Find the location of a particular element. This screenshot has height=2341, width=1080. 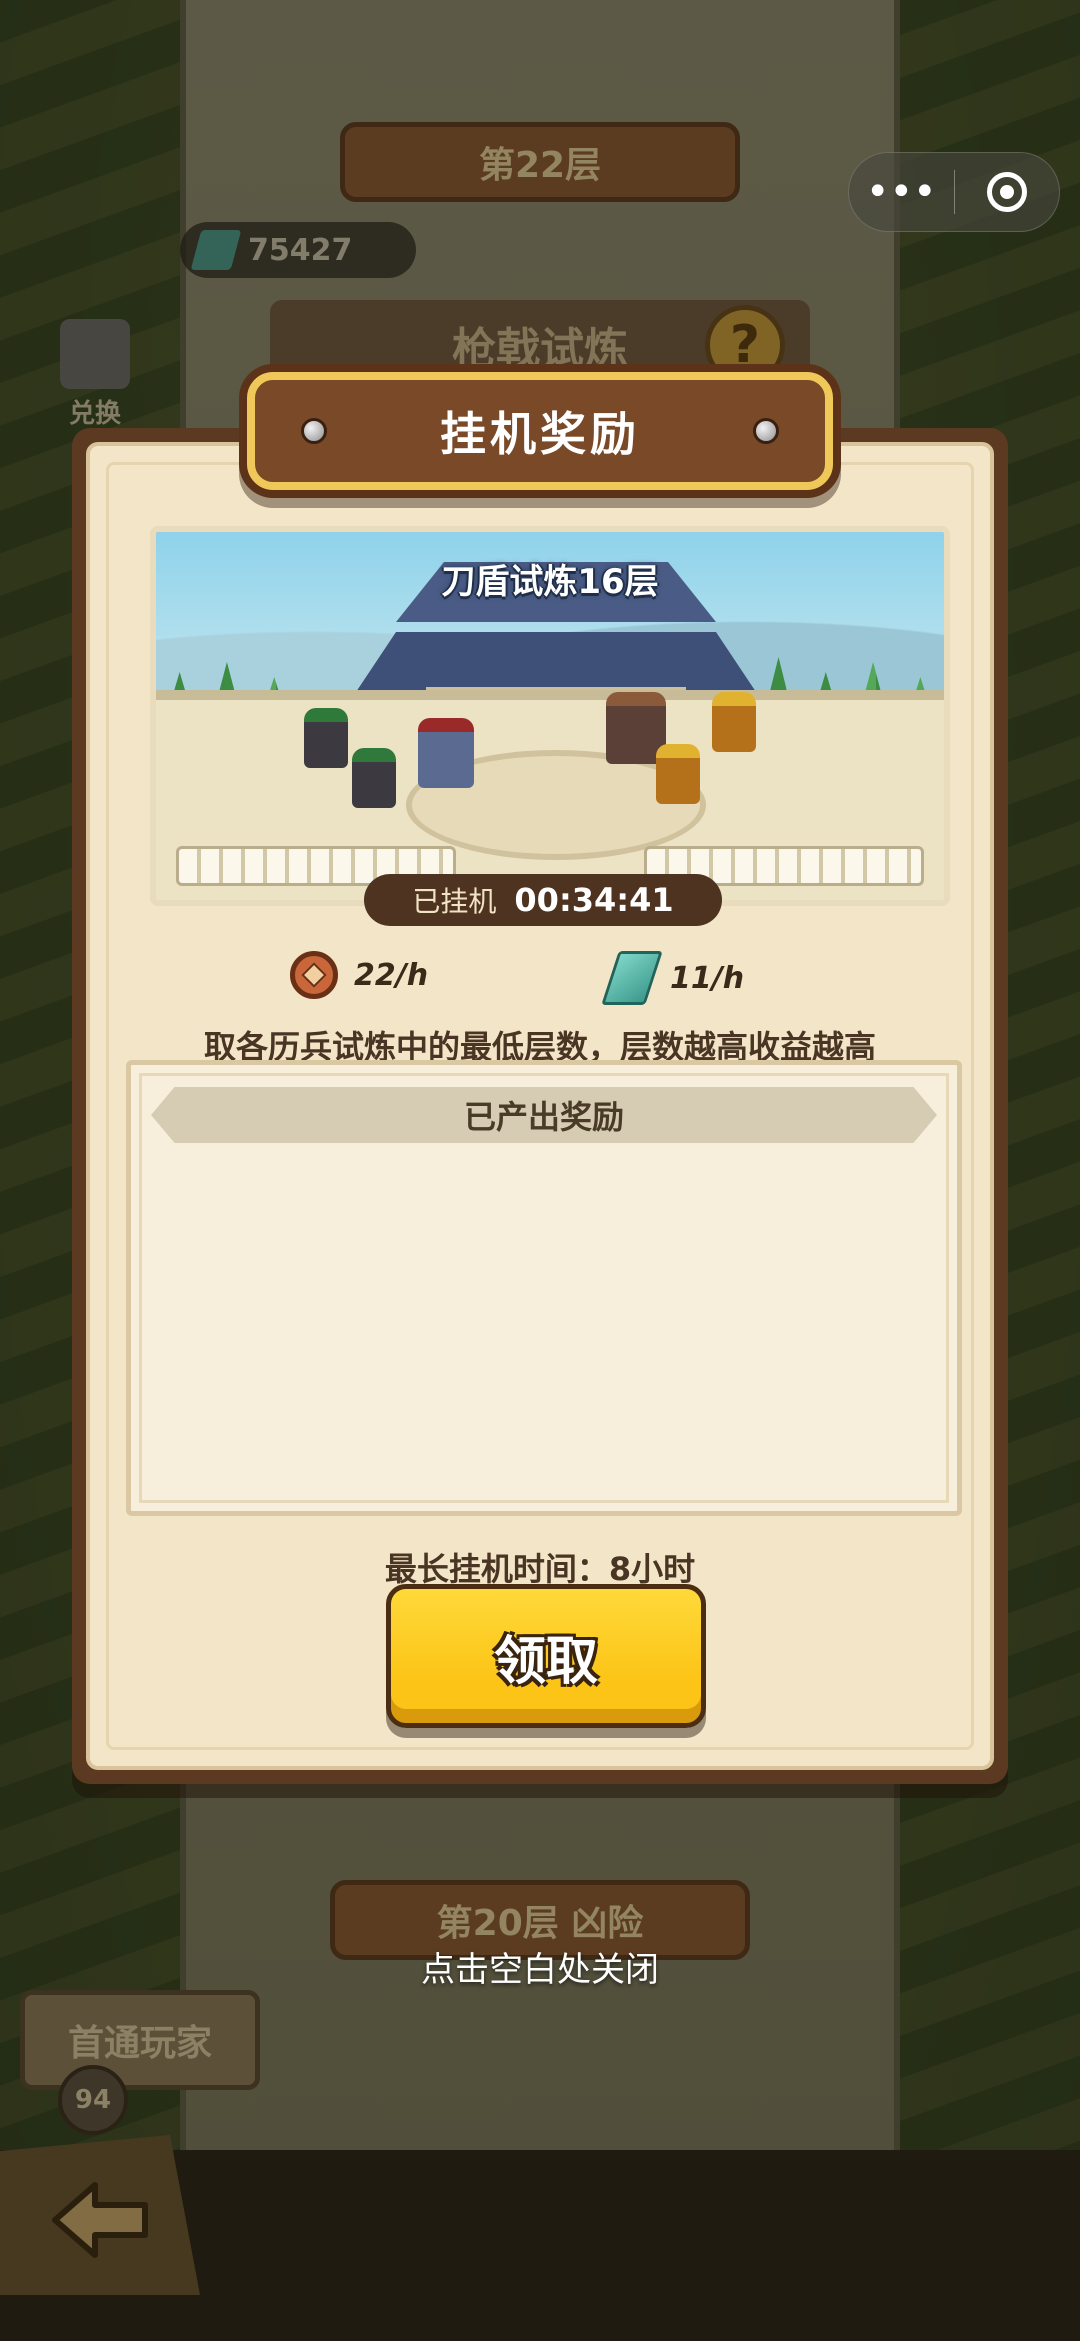

coin-icon is located at coordinates (314, 975).